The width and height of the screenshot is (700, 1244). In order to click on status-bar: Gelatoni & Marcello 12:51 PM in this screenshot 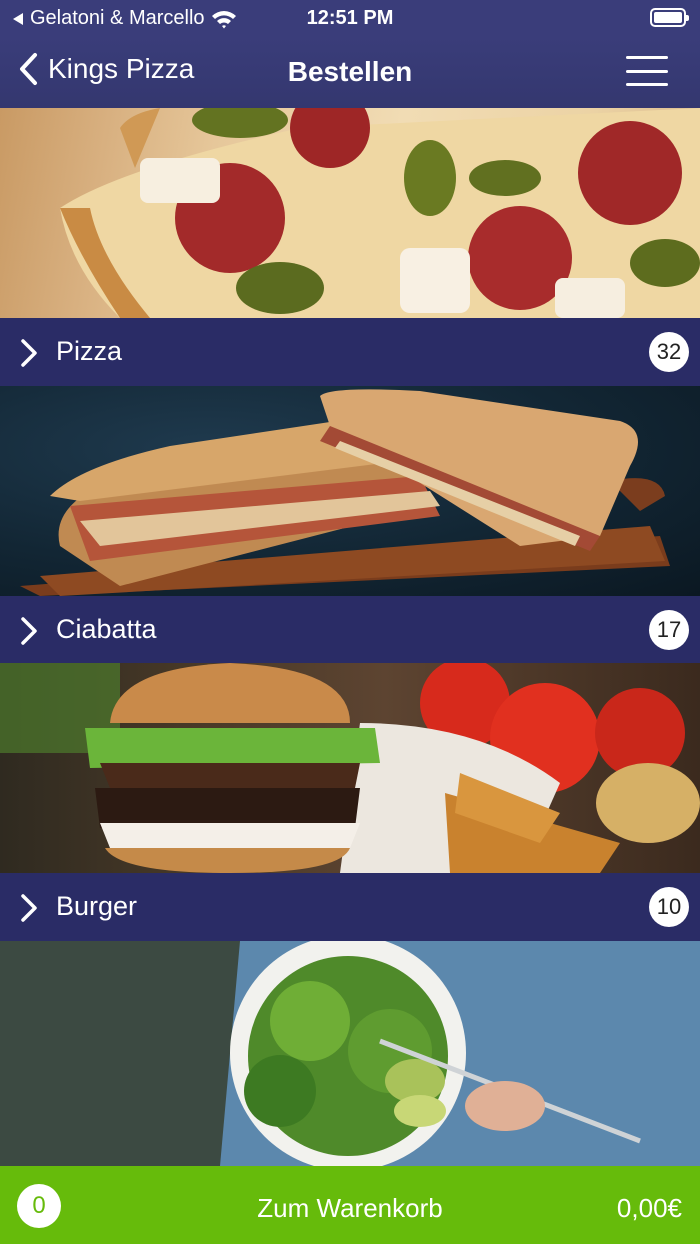, I will do `click(350, 18)`.